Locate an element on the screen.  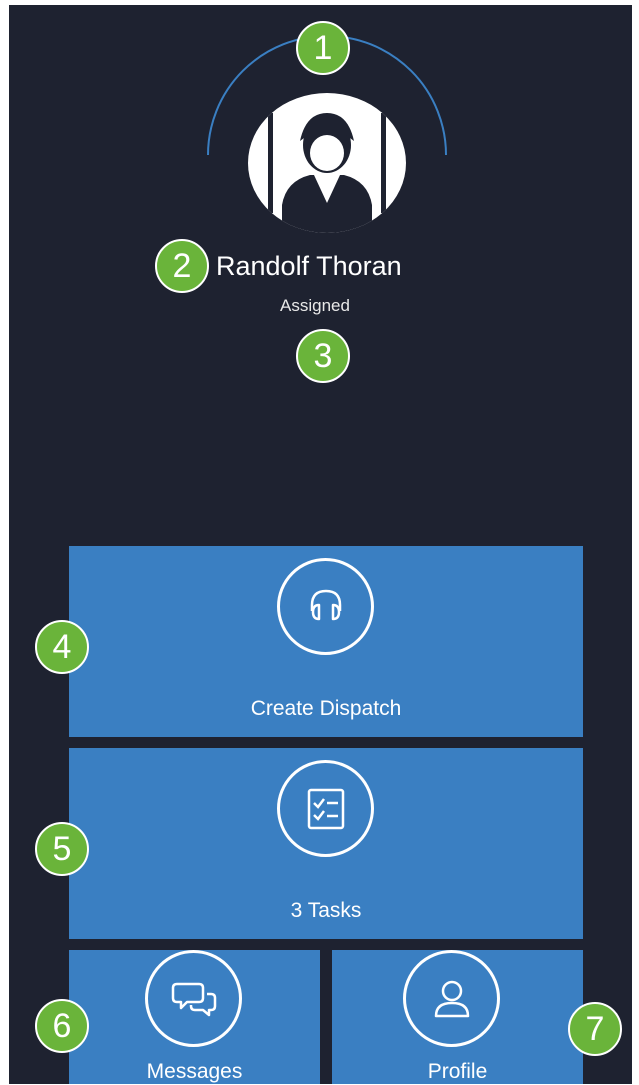
messages-icon-ring is located at coordinates (193, 998).